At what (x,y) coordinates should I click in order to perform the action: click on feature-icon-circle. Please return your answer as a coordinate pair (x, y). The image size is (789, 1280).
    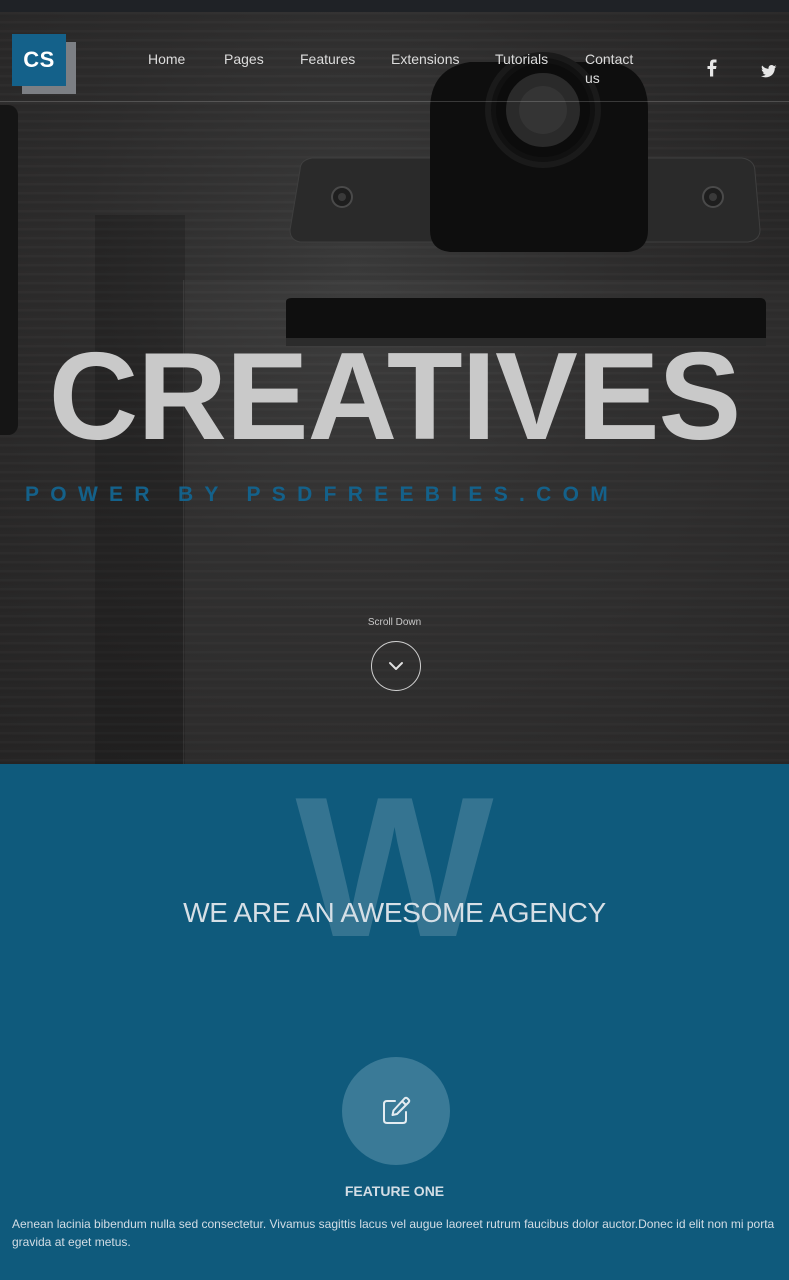
    Looking at the image, I should click on (396, 1111).